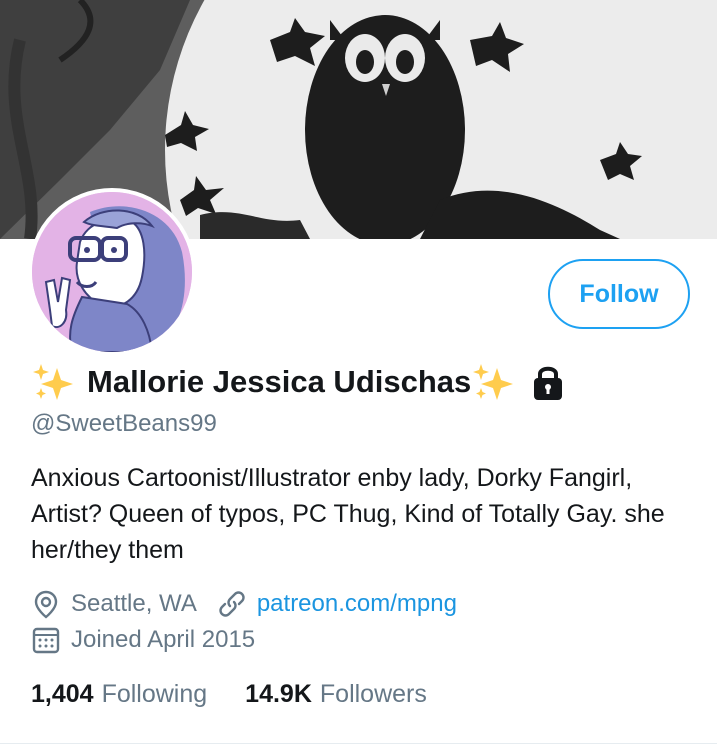  Describe the element at coordinates (232, 604) in the screenshot. I see `link-icon` at that location.